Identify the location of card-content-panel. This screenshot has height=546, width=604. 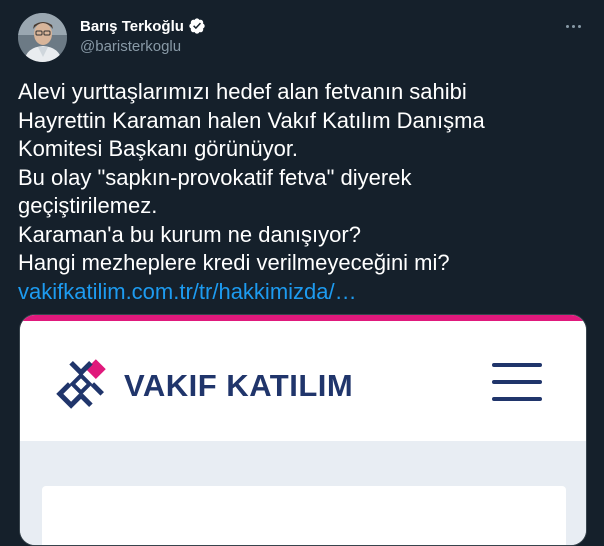
(304, 515).